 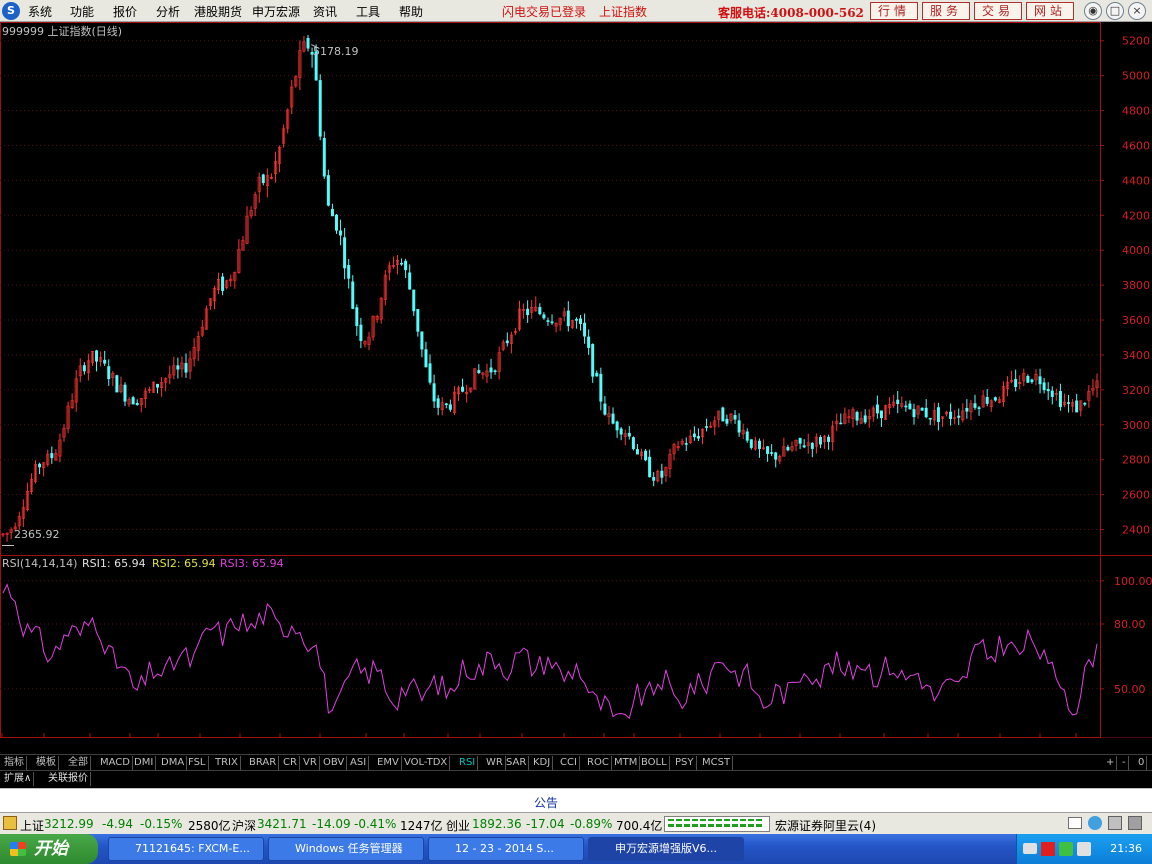 I want to click on broker-name: 宏源证券阿里云(4), so click(x=825, y=826).